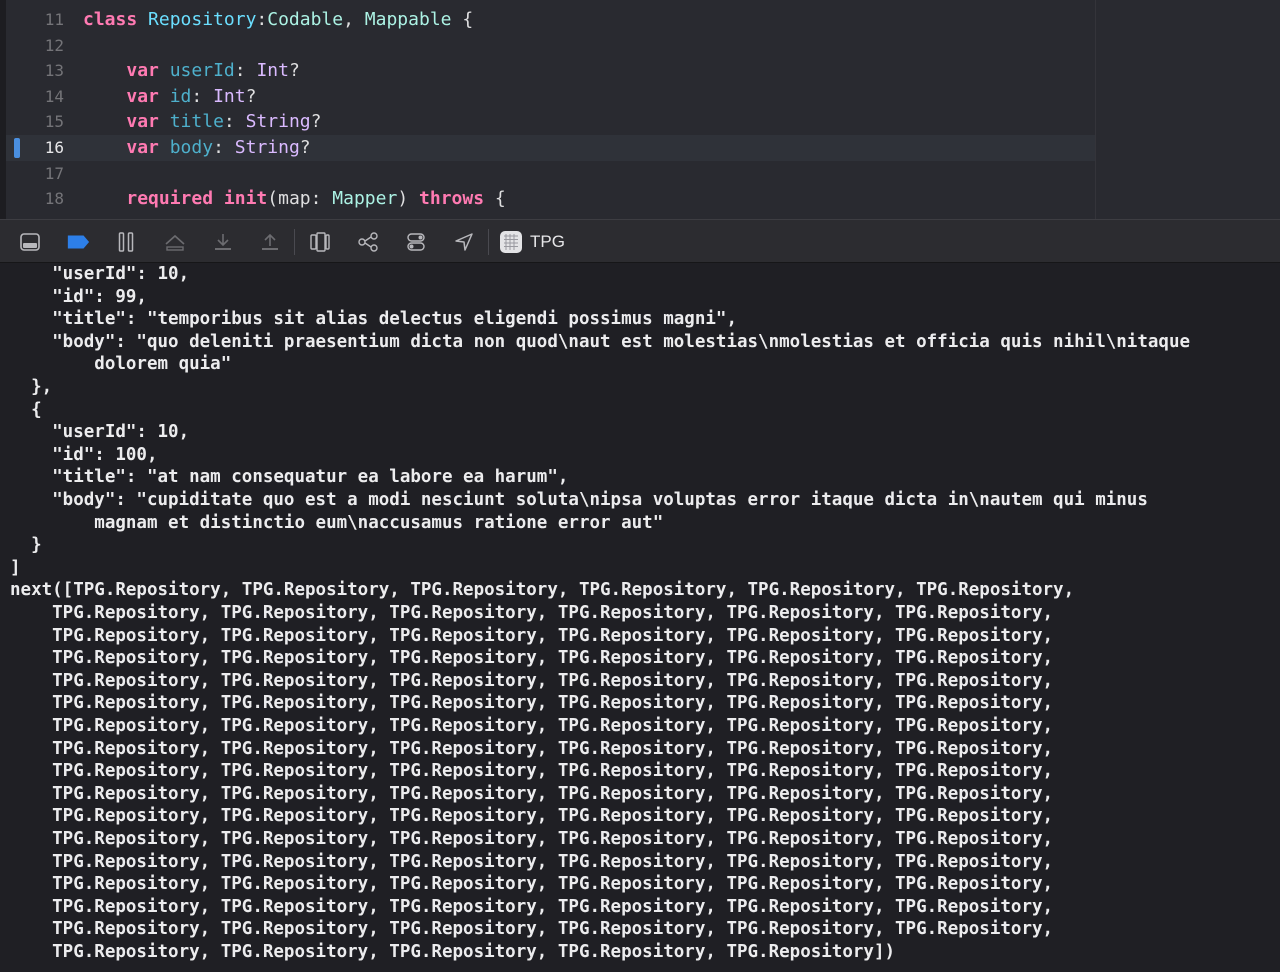 The height and width of the screenshot is (972, 1280). Describe the element at coordinates (547, 242) in the screenshot. I see `target-label: TPG` at that location.